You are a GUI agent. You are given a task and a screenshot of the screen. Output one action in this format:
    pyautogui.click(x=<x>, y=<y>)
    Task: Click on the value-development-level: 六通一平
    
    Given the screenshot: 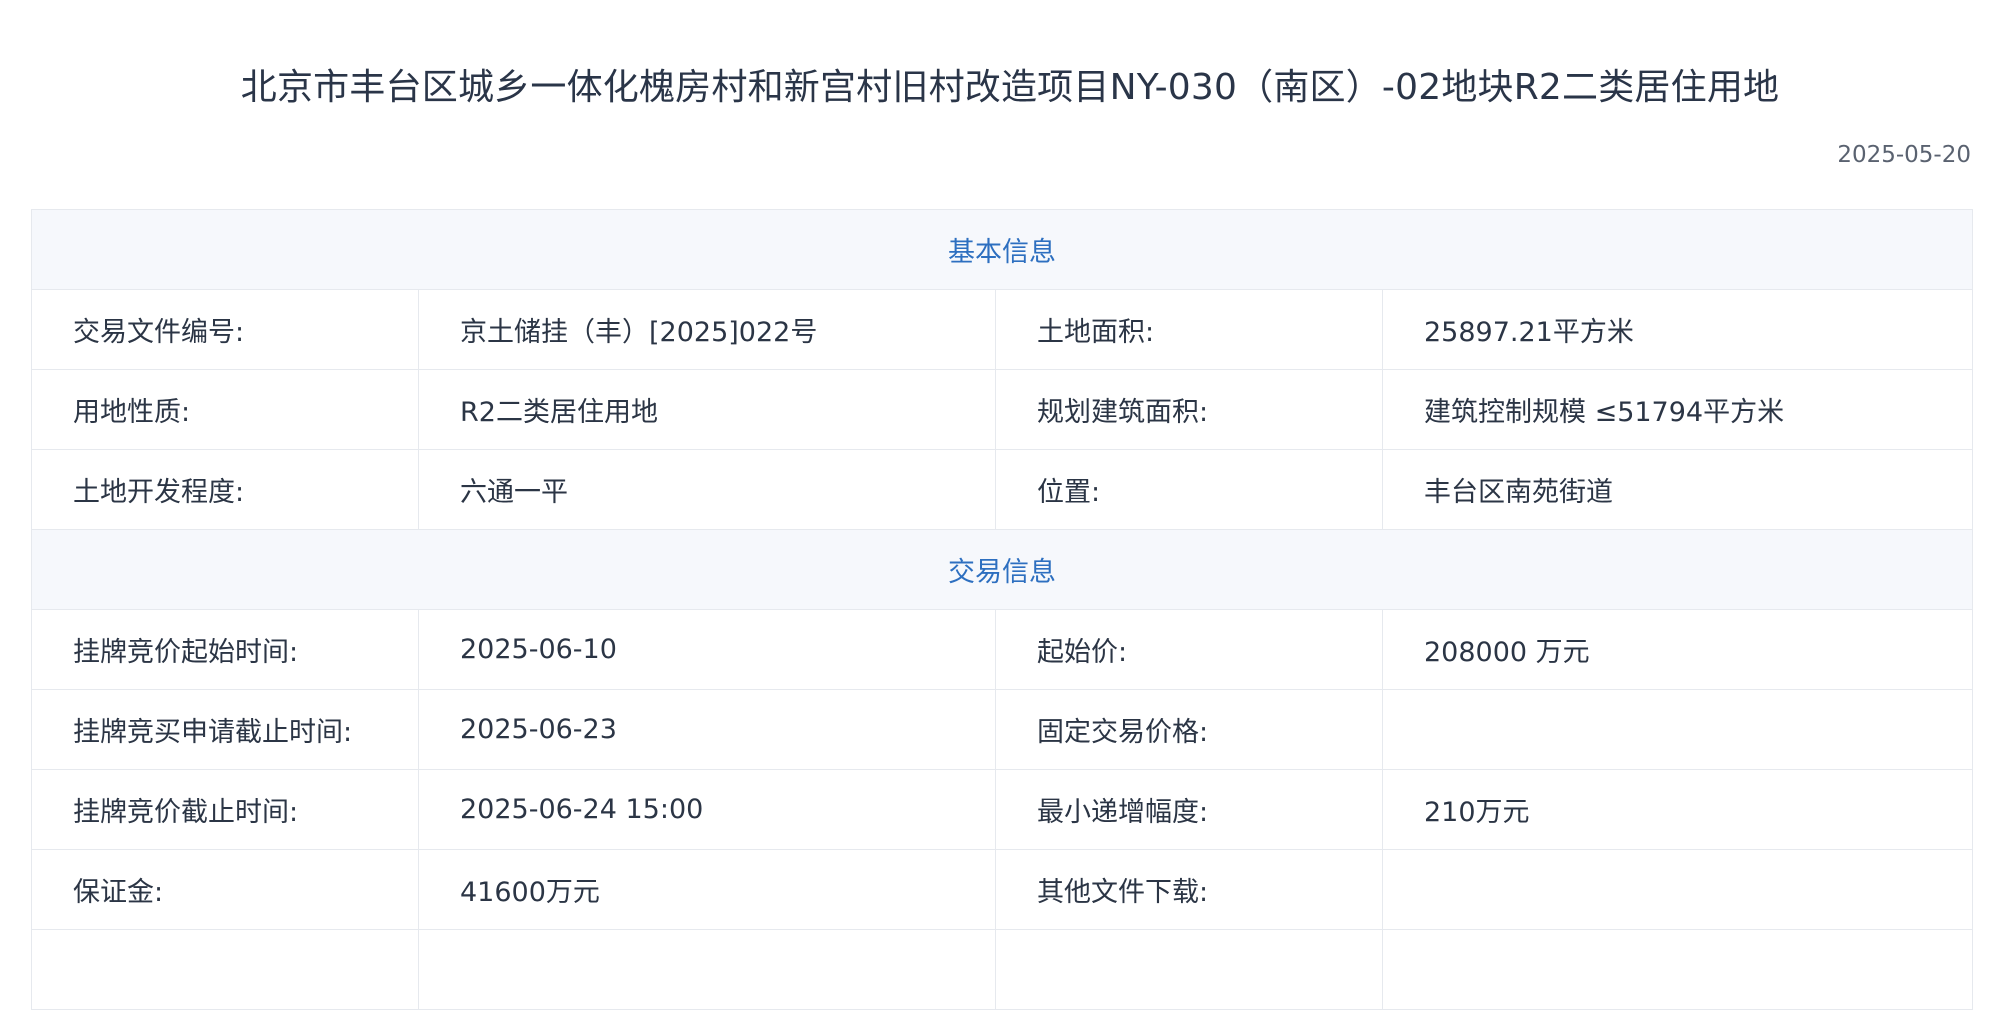 What is the action you would take?
    pyautogui.click(x=707, y=489)
    